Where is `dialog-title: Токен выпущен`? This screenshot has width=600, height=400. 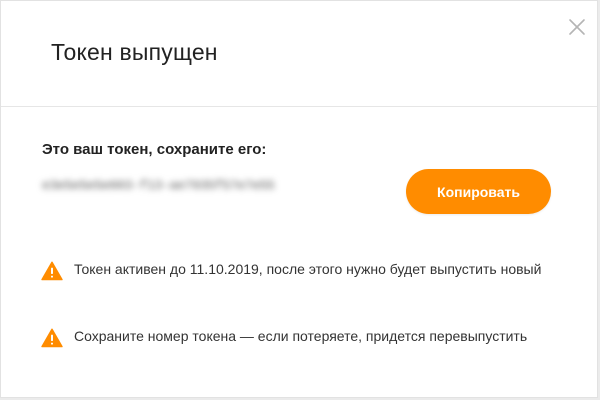 dialog-title: Токен выпущен is located at coordinates (134, 52).